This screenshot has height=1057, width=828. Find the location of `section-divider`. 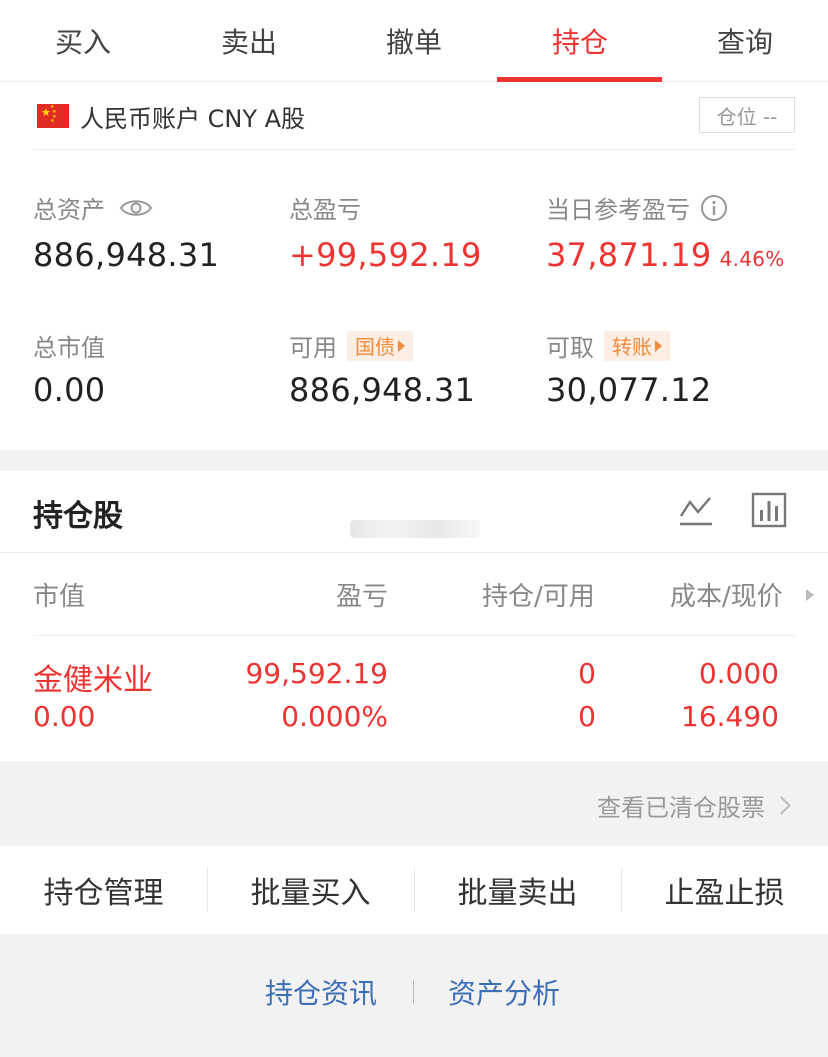

section-divider is located at coordinates (414, 460).